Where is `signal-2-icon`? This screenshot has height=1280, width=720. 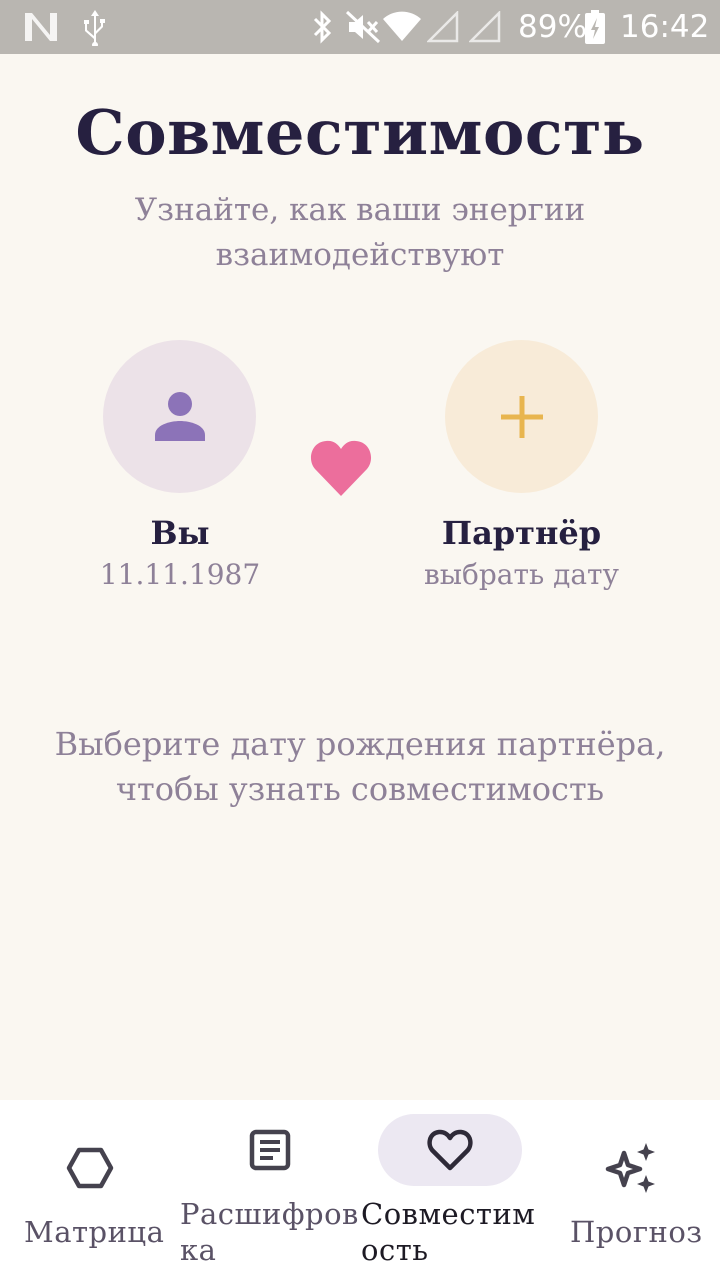
signal-2-icon is located at coordinates (485, 27).